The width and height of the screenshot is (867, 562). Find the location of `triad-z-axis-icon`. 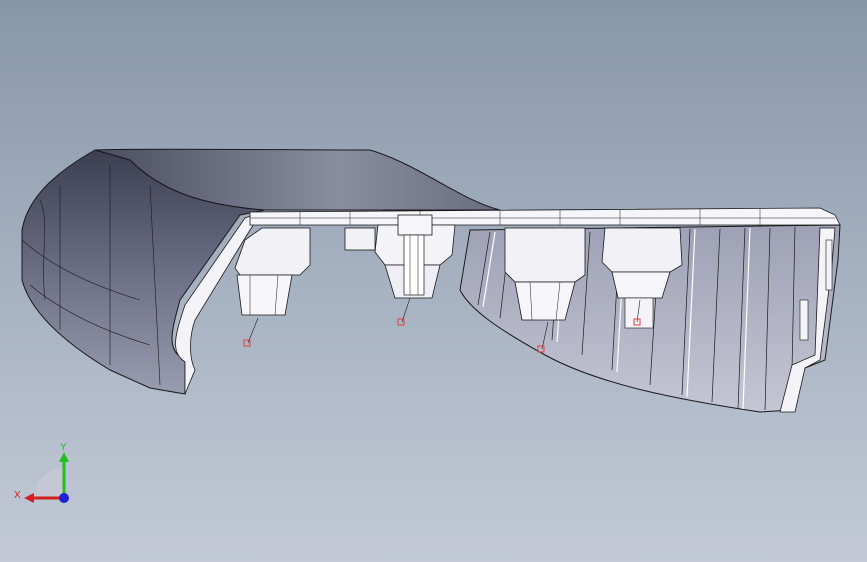

triad-z-axis-icon is located at coordinates (64, 498).